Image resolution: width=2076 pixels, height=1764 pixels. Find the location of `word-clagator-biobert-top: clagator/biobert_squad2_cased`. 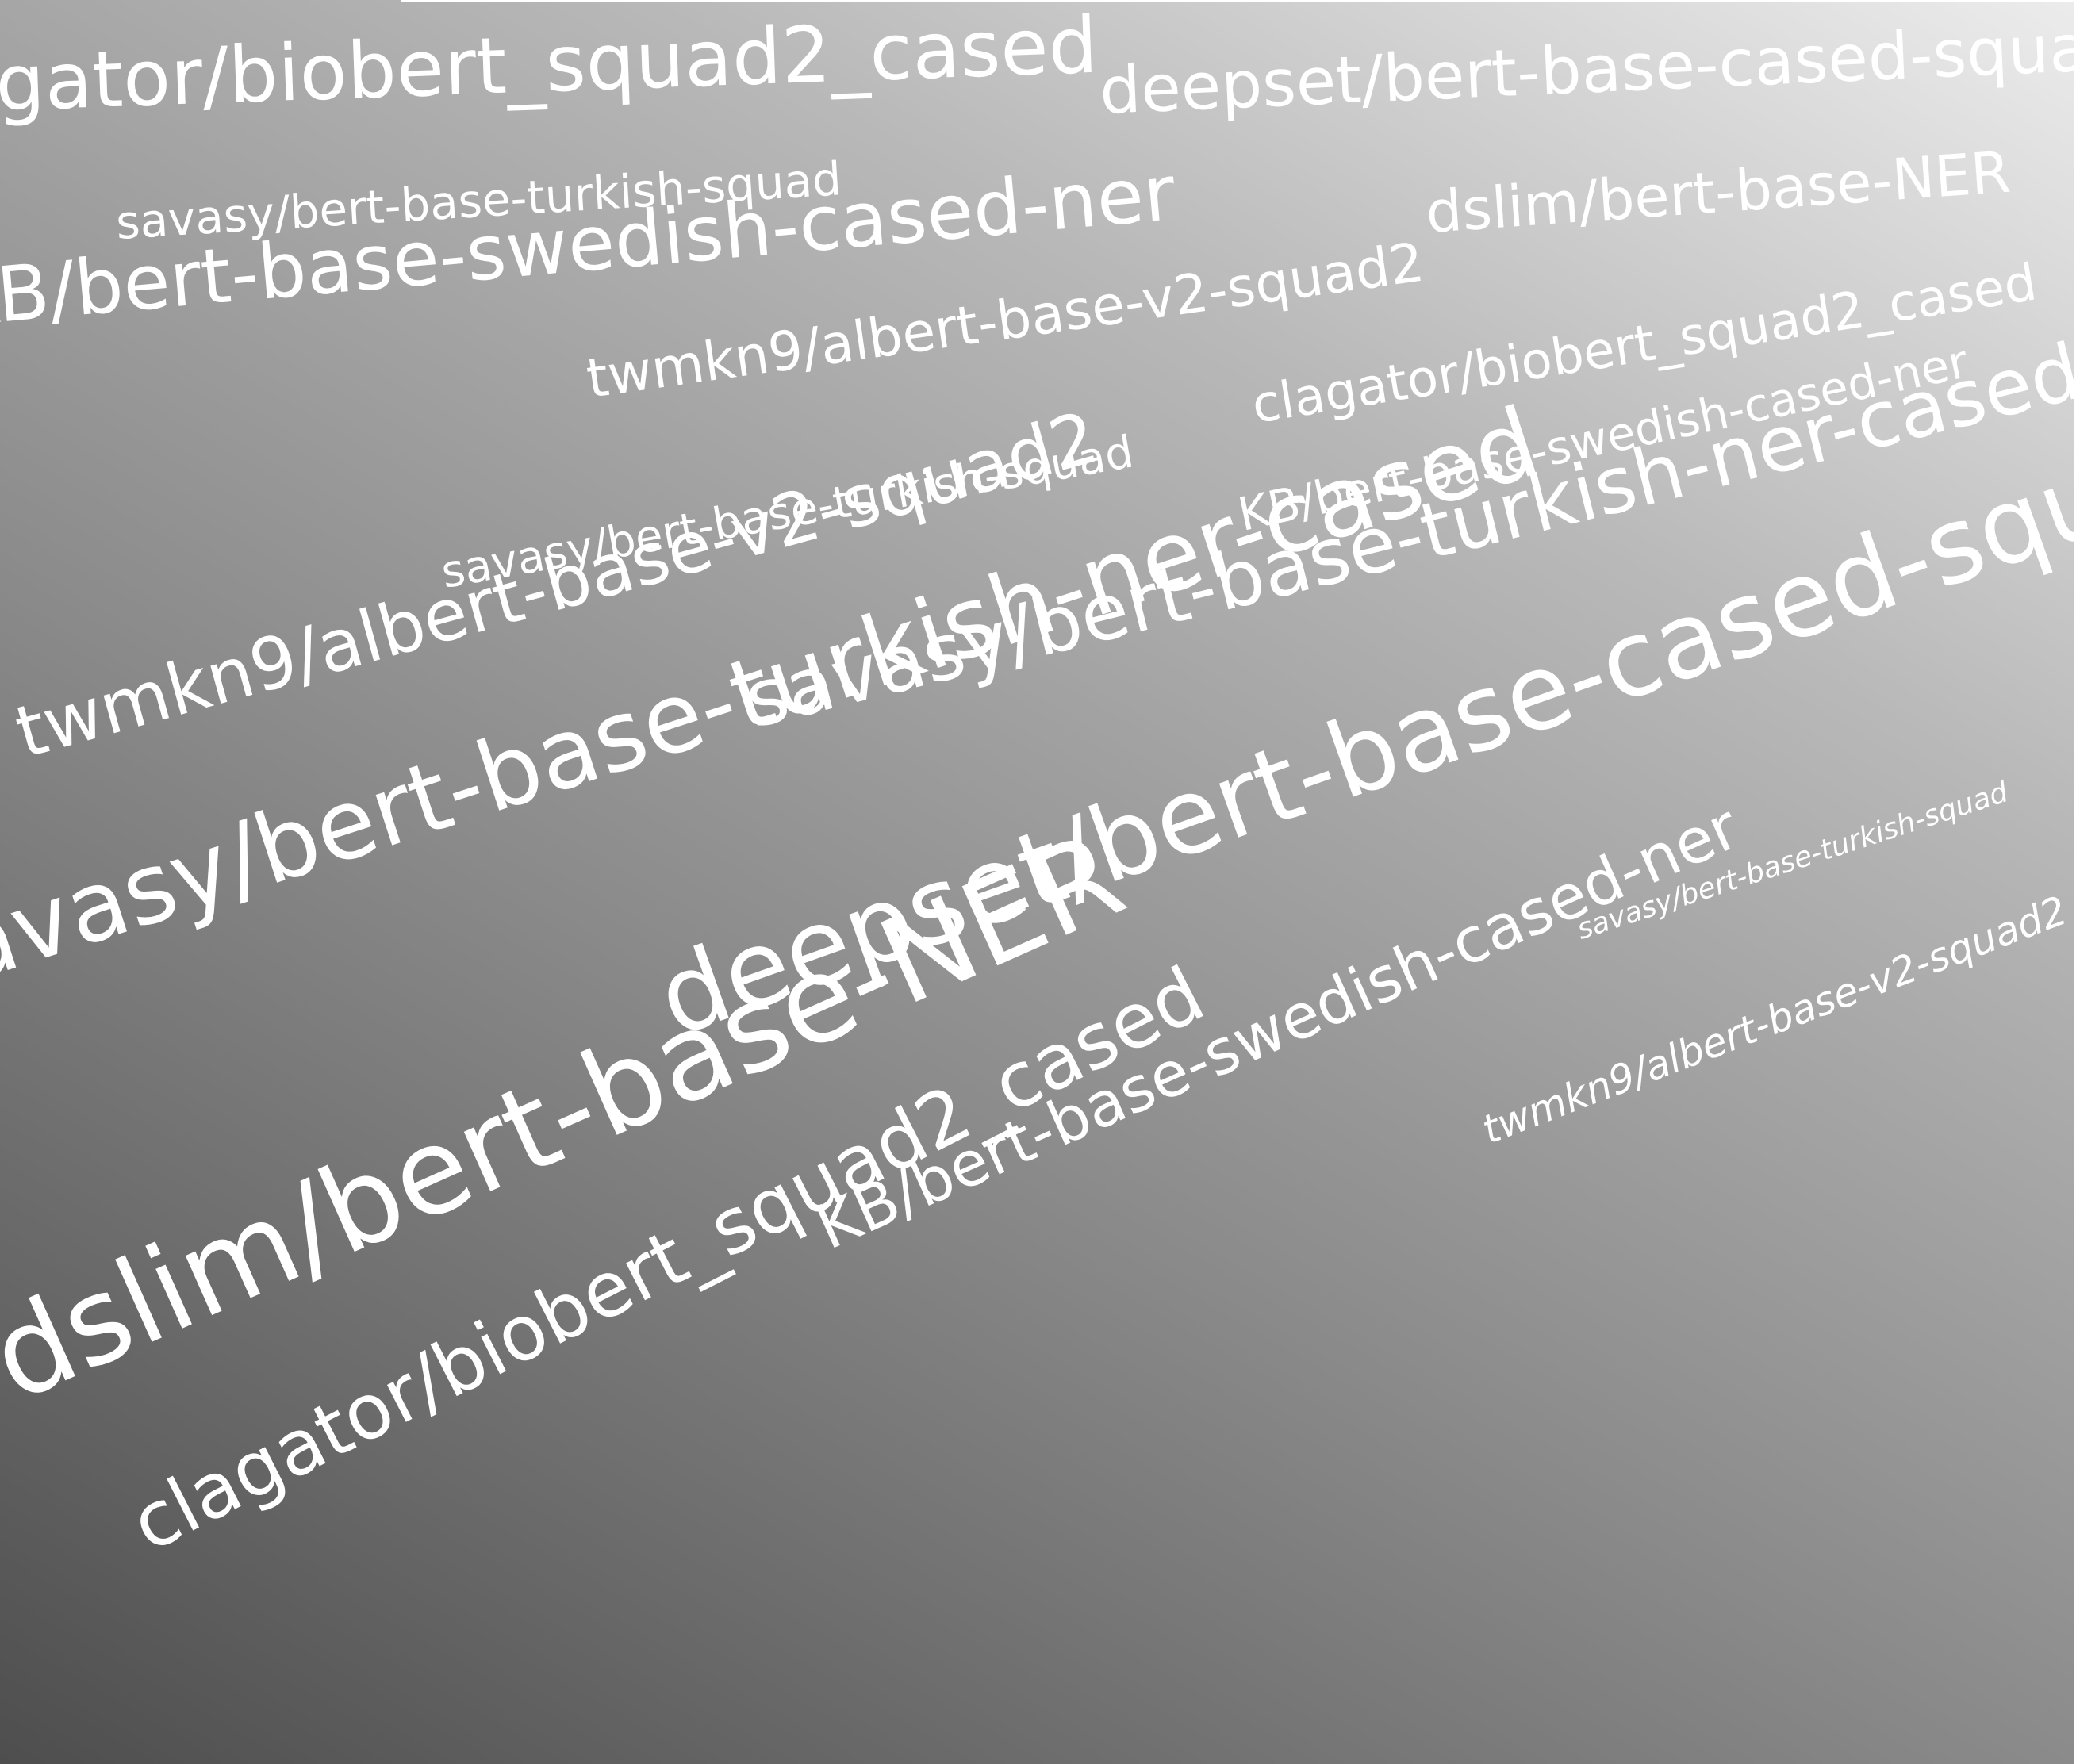

word-clagator-biobert-top: clagator/biobert_squad2_cased is located at coordinates (549, 66).